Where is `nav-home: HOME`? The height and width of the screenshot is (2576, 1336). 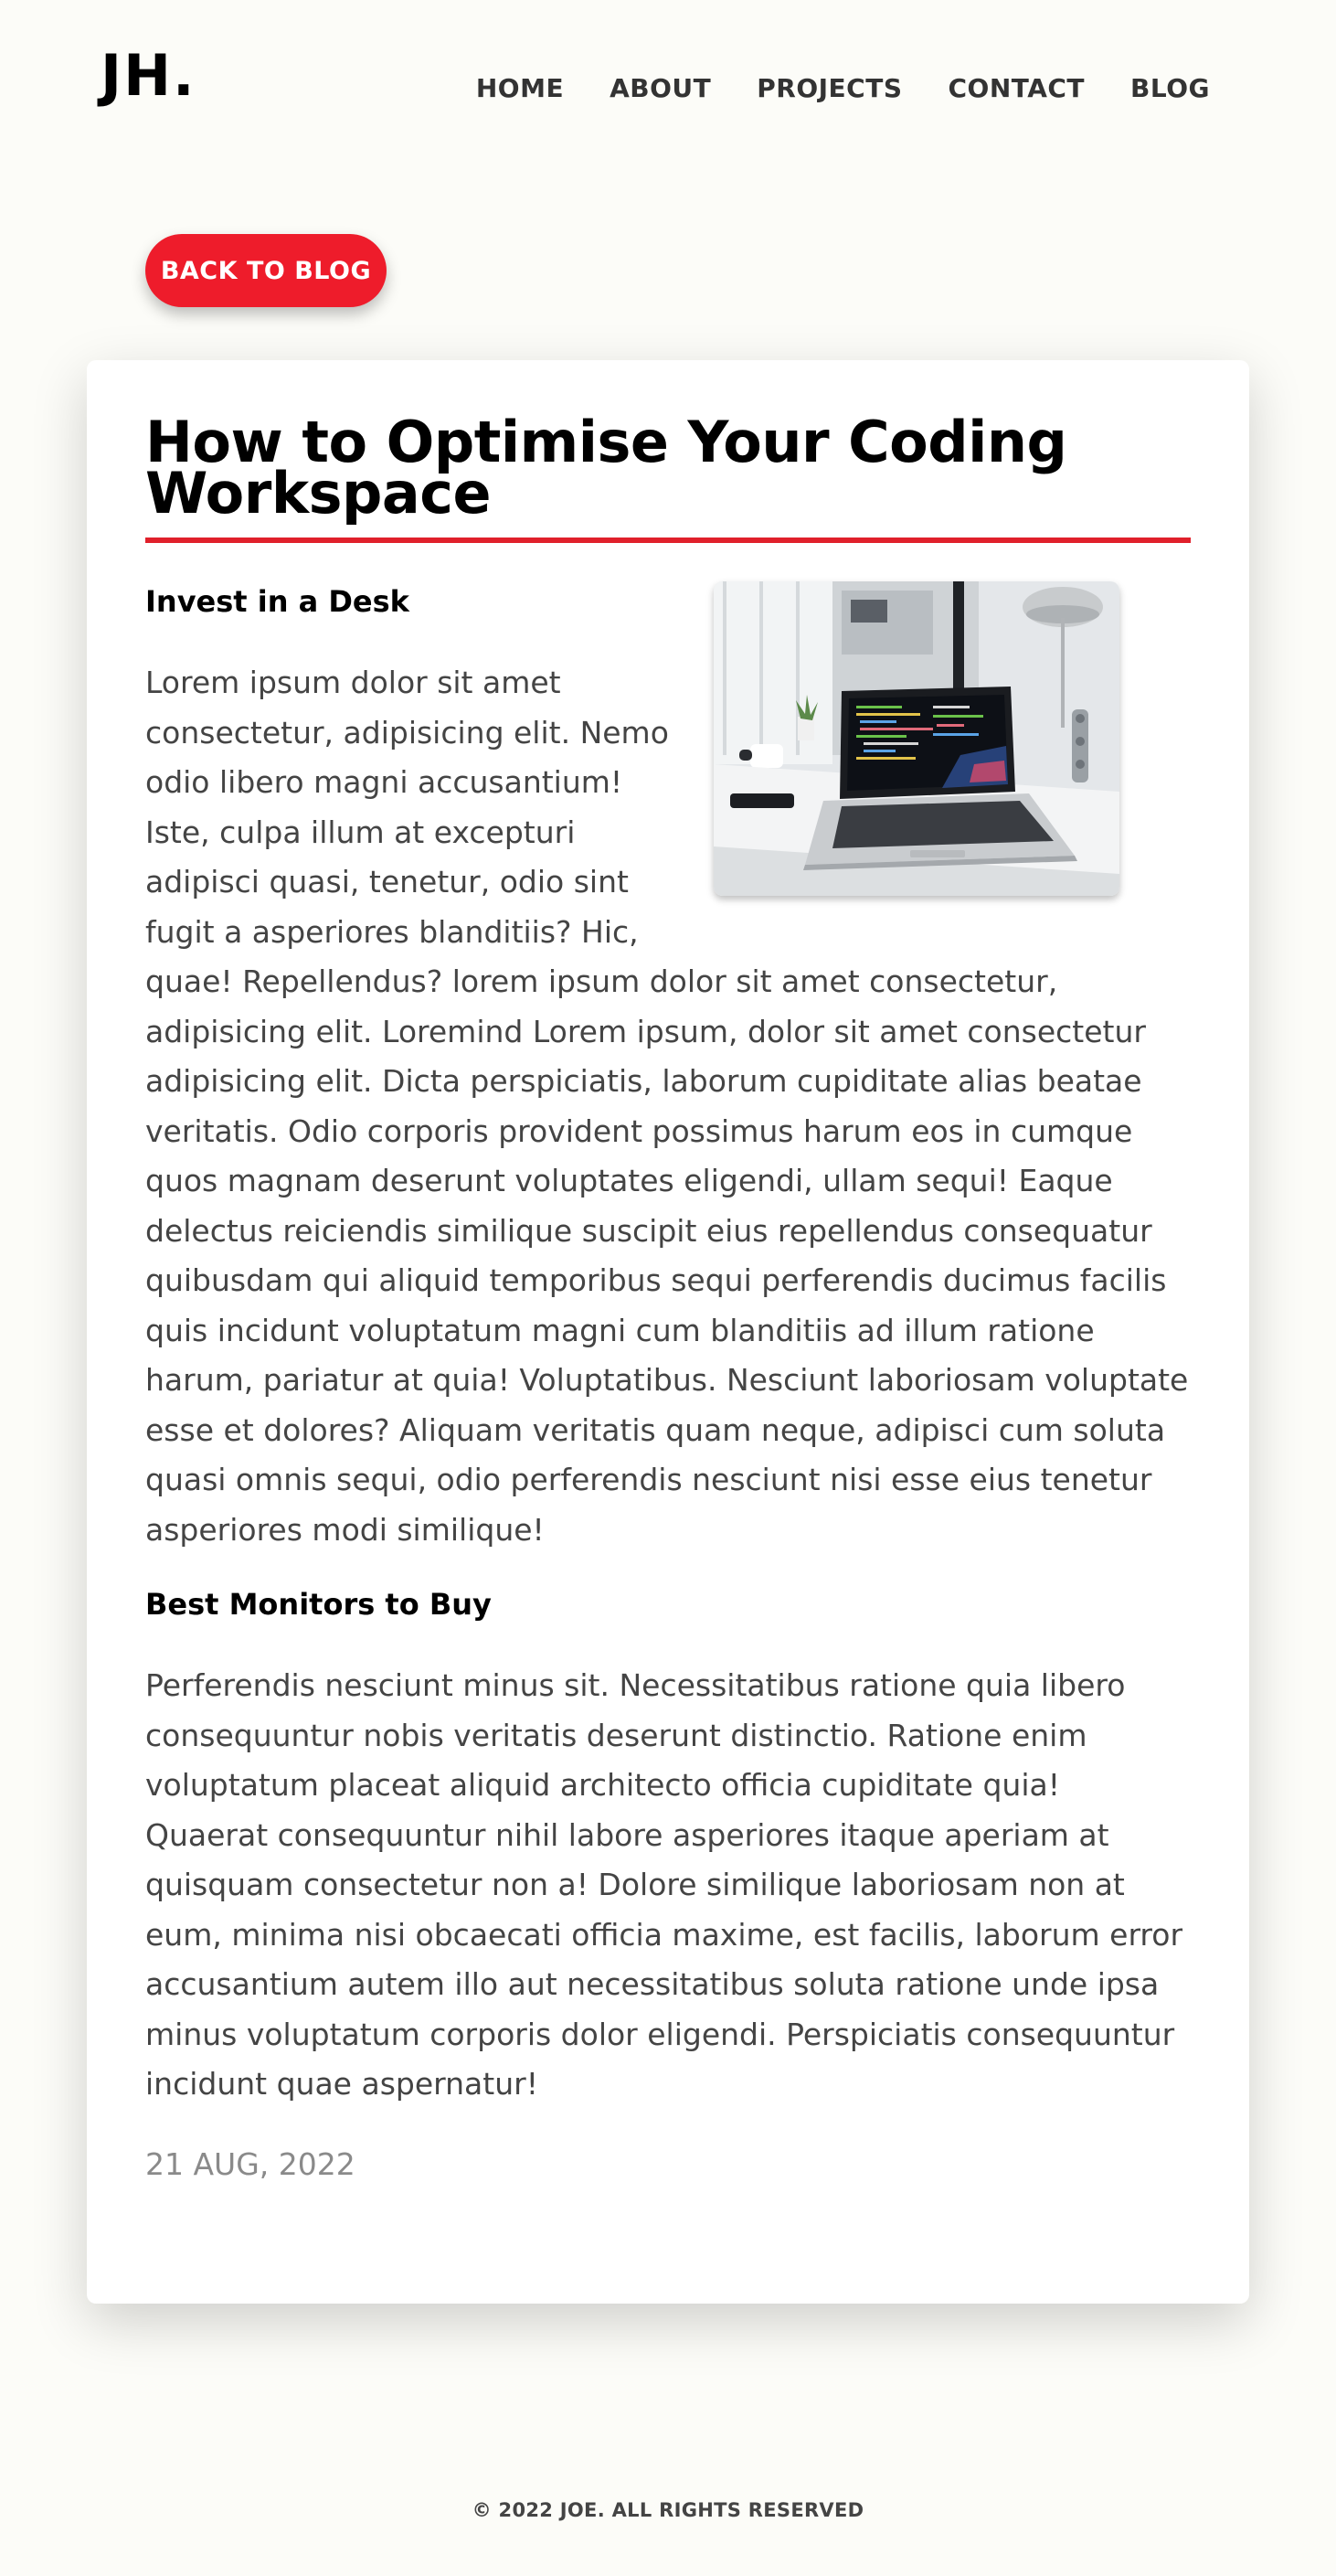 nav-home: HOME is located at coordinates (520, 88).